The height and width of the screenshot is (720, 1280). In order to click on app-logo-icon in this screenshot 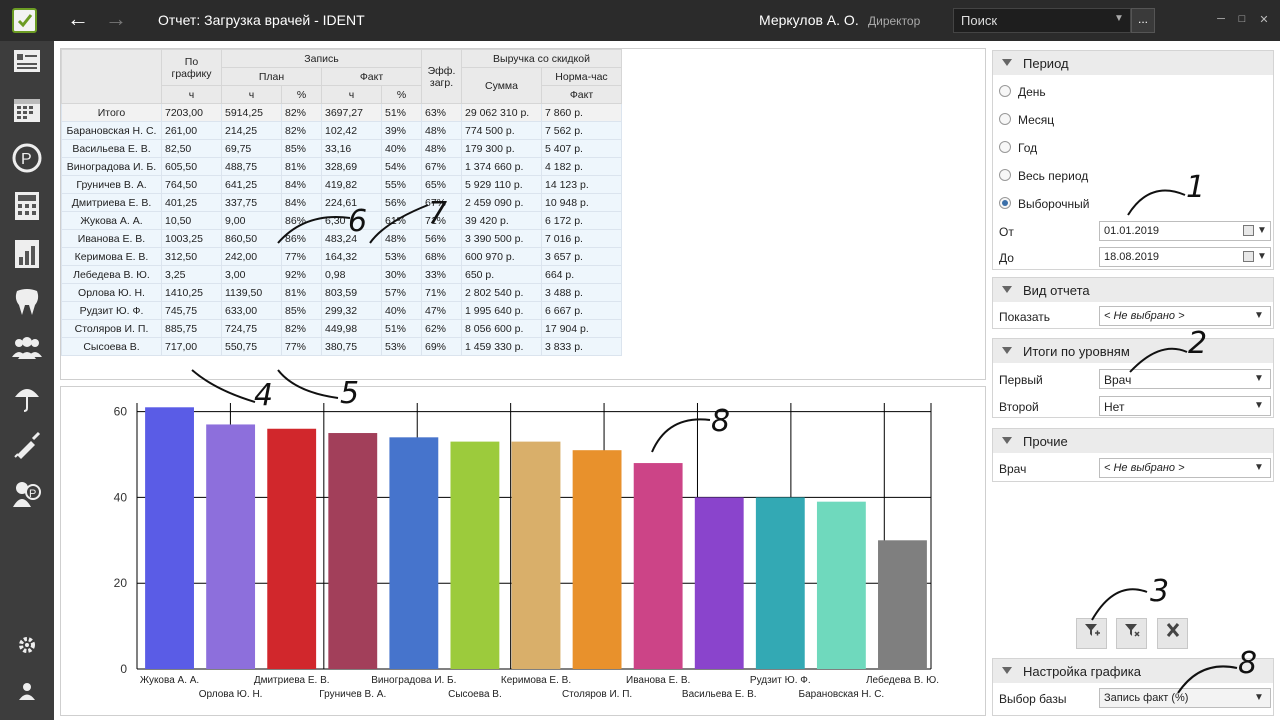, I will do `click(24, 20)`.